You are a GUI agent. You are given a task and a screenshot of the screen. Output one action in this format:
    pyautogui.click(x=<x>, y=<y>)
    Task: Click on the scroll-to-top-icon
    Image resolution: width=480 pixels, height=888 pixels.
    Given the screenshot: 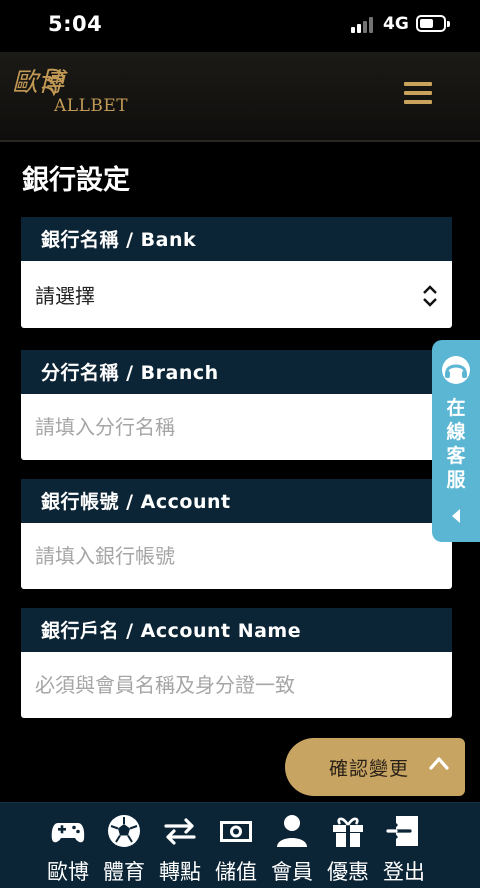 What is the action you would take?
    pyautogui.click(x=439, y=763)
    